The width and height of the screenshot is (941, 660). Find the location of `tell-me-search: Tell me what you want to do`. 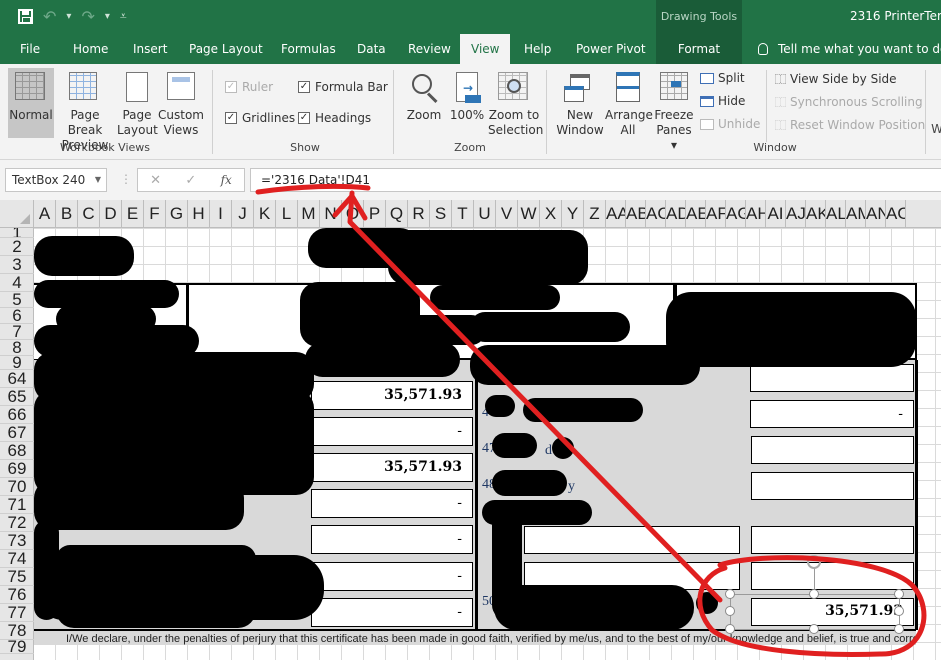

tell-me-search: Tell me what you want to do is located at coordinates (849, 49).